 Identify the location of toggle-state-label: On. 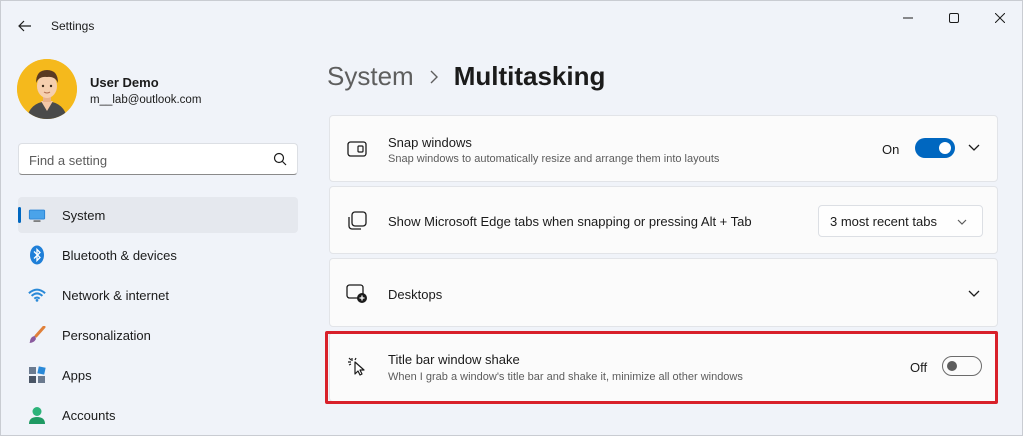
(891, 149).